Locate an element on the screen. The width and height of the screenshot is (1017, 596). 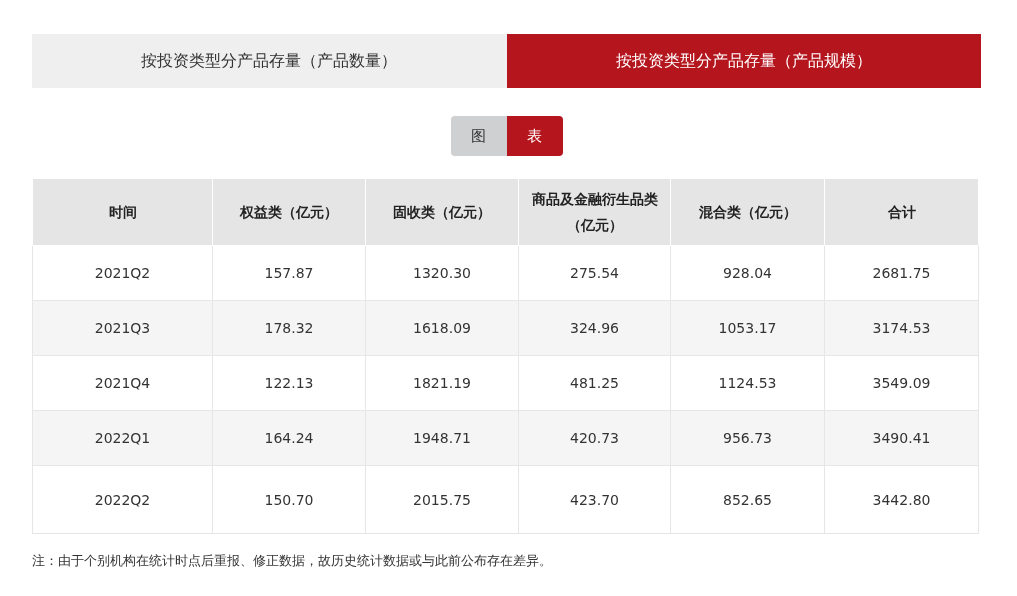
column-header: 合计 is located at coordinates (901, 212).